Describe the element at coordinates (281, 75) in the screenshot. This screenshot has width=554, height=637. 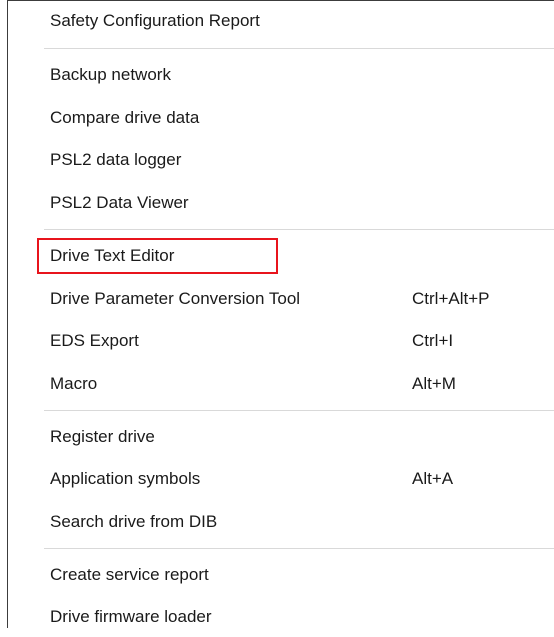
I see `menu-item-backup-network: Backup network` at that location.